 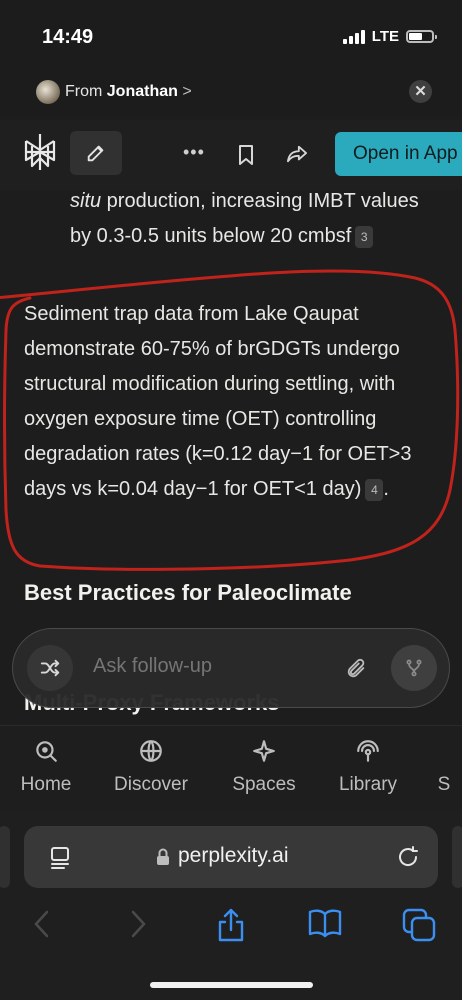 I want to click on voice-button, so click(x=414, y=668).